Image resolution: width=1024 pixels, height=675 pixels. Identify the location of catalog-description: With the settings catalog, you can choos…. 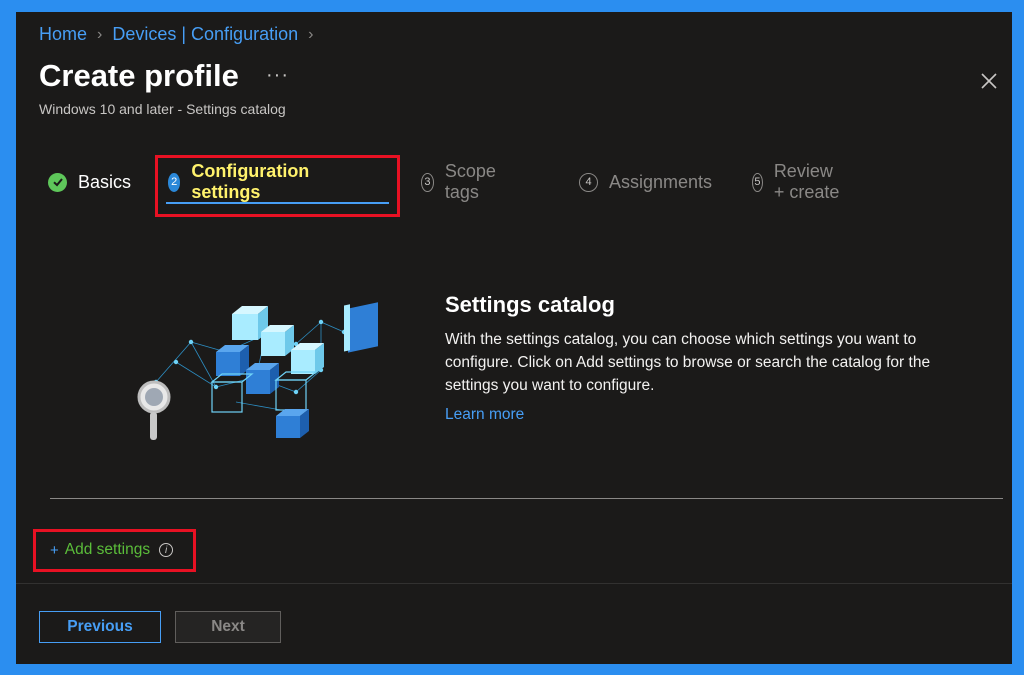
(688, 362).